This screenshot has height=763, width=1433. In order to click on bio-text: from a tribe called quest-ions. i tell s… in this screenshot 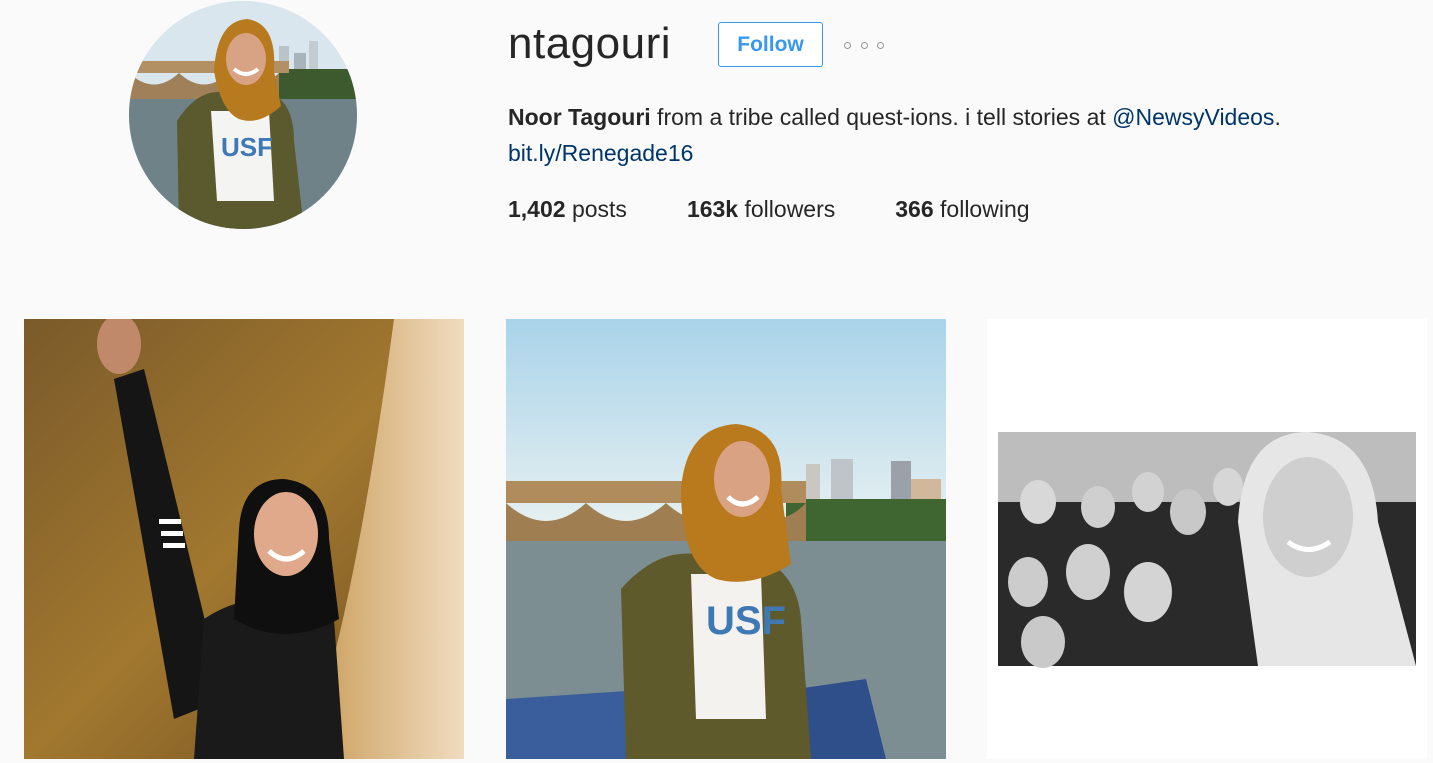, I will do `click(881, 117)`.